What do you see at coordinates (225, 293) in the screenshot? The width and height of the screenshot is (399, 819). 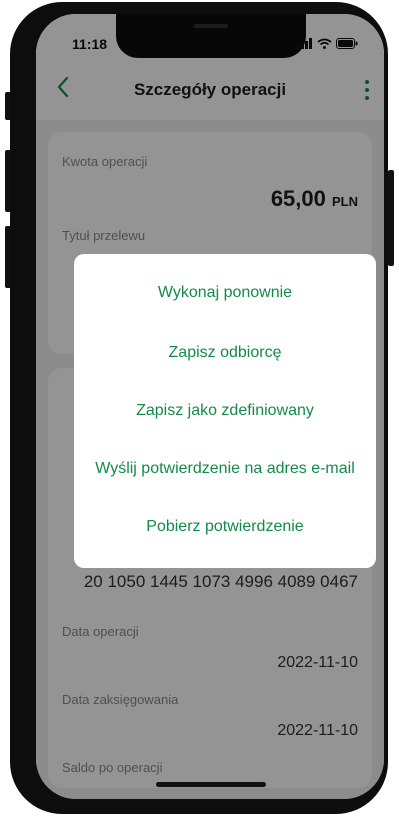 I see `repeat-operation-option: Wykonaj ponownie` at bounding box center [225, 293].